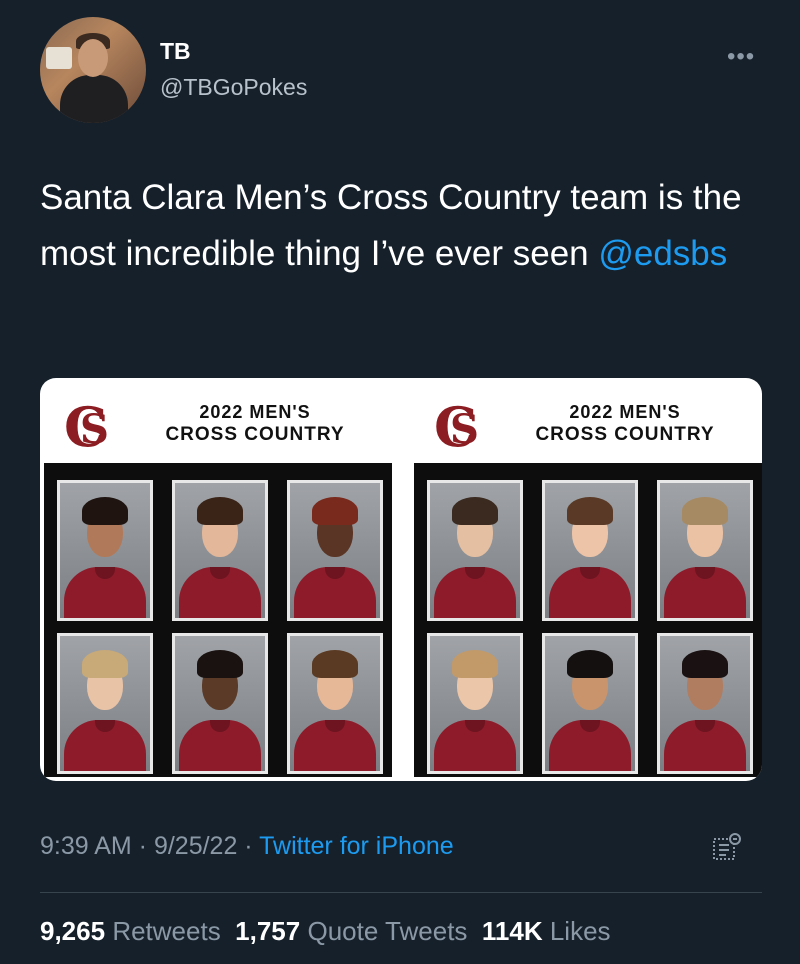  What do you see at coordinates (662, 253) in the screenshot?
I see `mention-link: @edsbs` at bounding box center [662, 253].